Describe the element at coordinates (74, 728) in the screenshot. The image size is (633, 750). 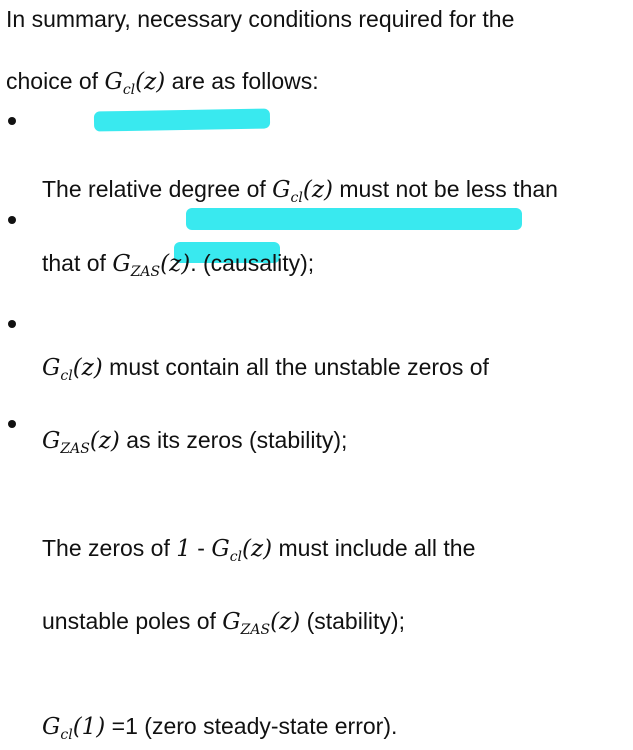
I see `math-gcl-1: Gcl(1)` at that location.